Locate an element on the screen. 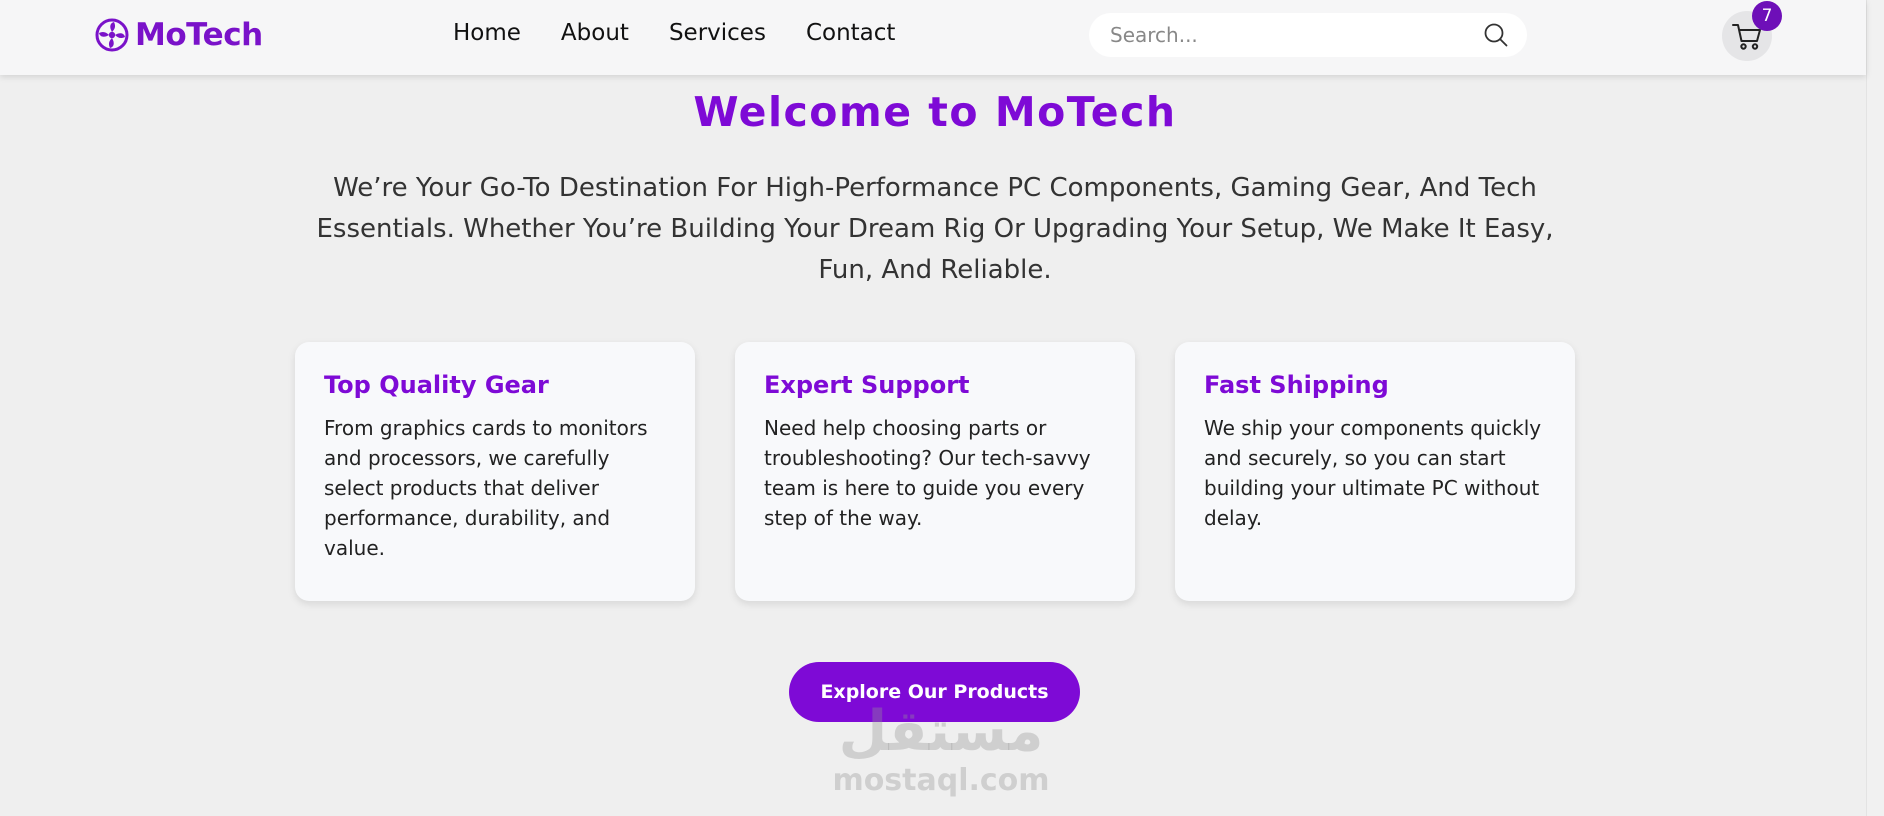 This screenshot has width=1884, height=816. brand-name: MoTech is located at coordinates (199, 35).